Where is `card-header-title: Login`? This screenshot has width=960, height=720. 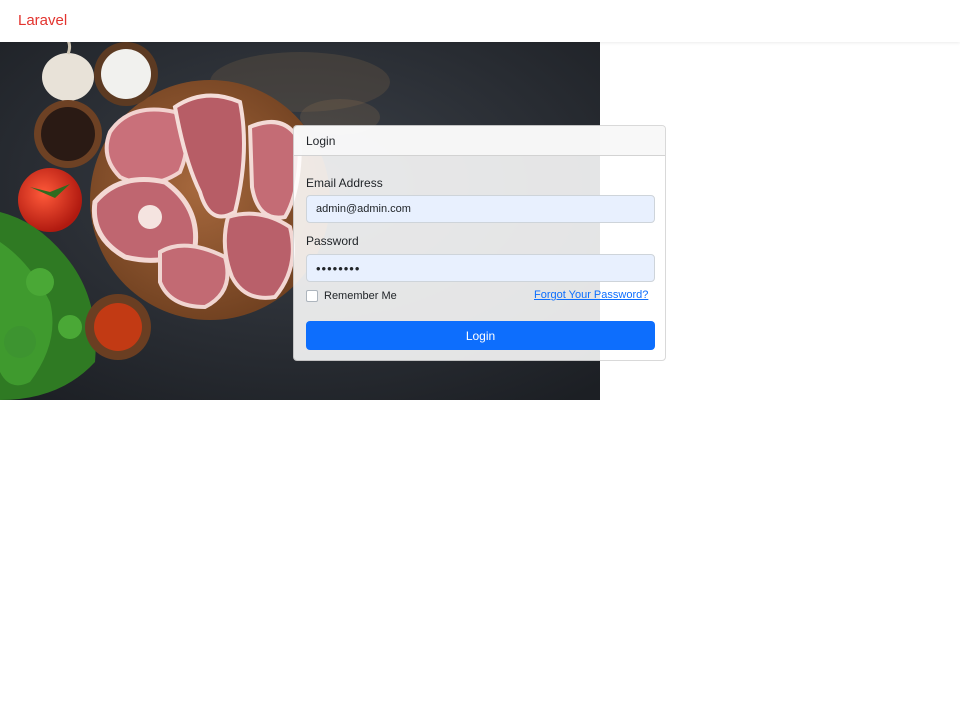
card-header-title: Login is located at coordinates (479, 141).